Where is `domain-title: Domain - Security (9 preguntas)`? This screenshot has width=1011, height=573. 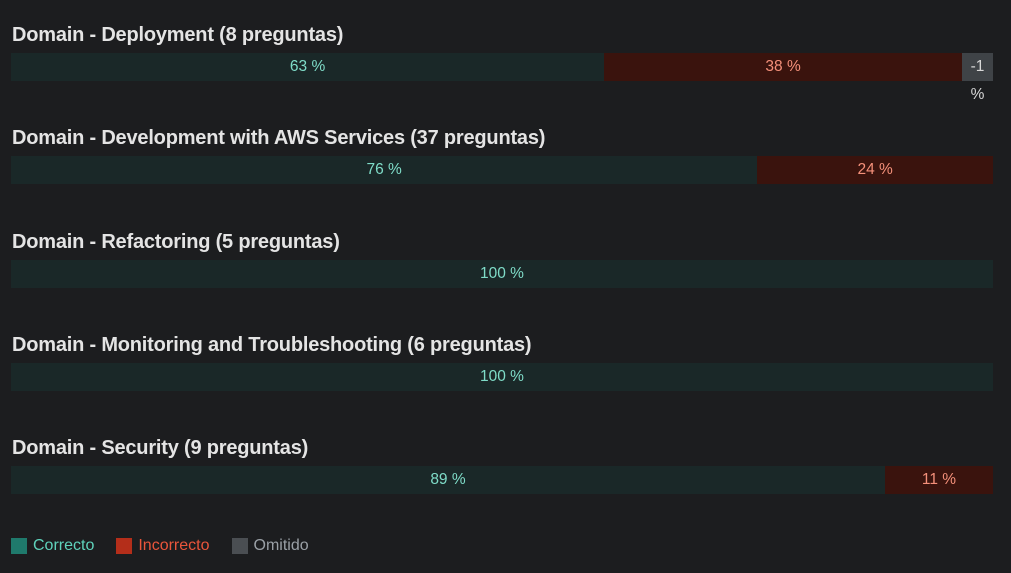 domain-title: Domain - Security (9 preguntas) is located at coordinates (160, 448).